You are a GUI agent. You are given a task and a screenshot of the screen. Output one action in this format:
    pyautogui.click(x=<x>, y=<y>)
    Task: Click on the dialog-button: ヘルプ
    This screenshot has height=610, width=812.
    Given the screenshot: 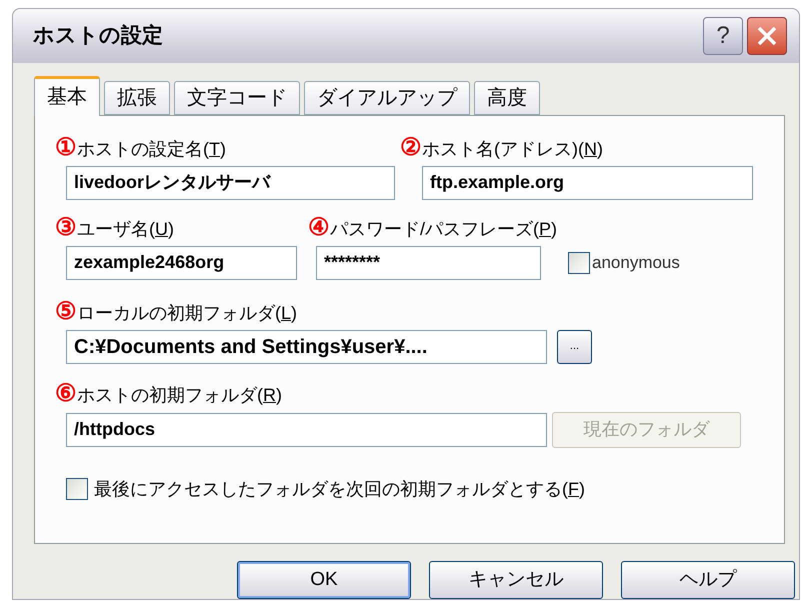 What is the action you would take?
    pyautogui.click(x=708, y=580)
    